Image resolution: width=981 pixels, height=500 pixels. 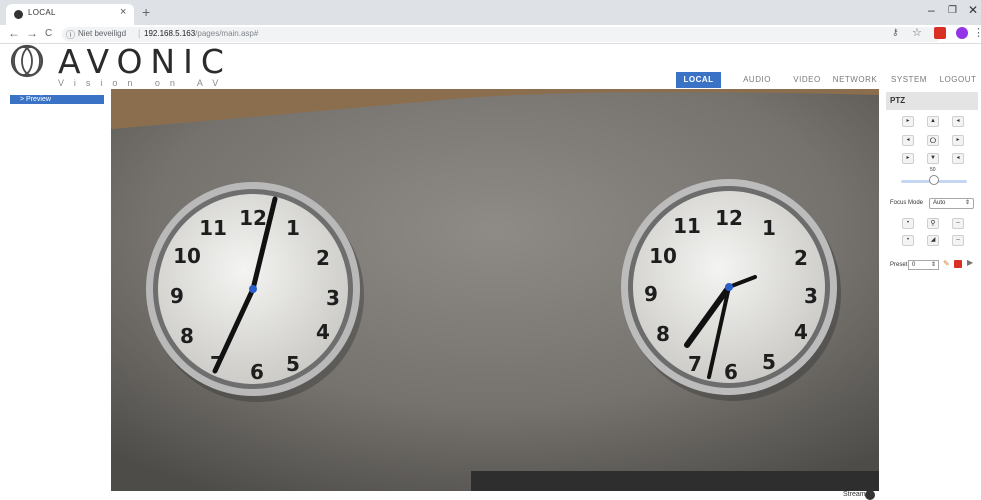 I want to click on ptz-down-left-button: ▸, so click(x=908, y=158).